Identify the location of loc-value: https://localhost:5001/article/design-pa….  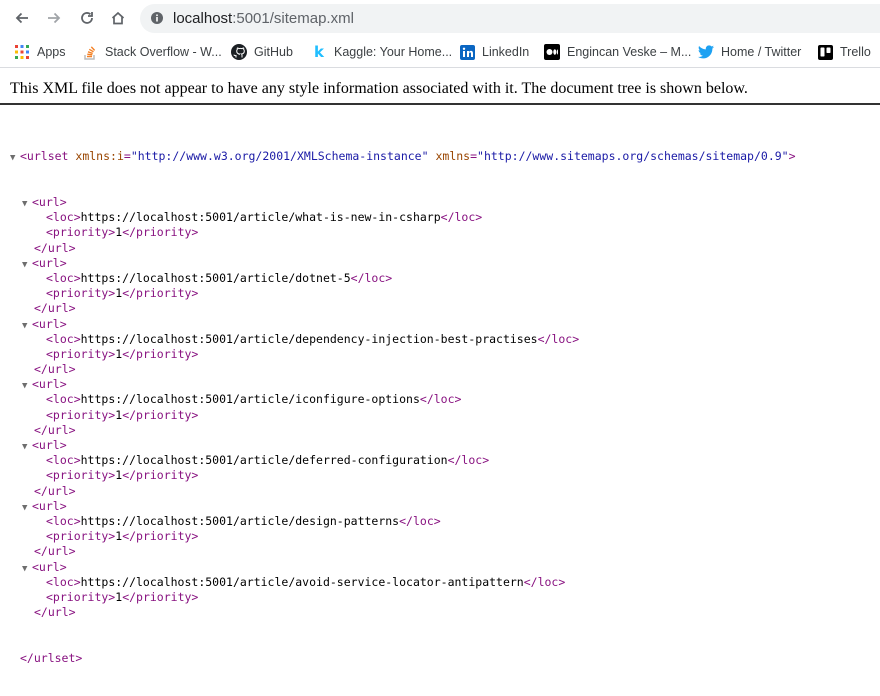
(240, 520).